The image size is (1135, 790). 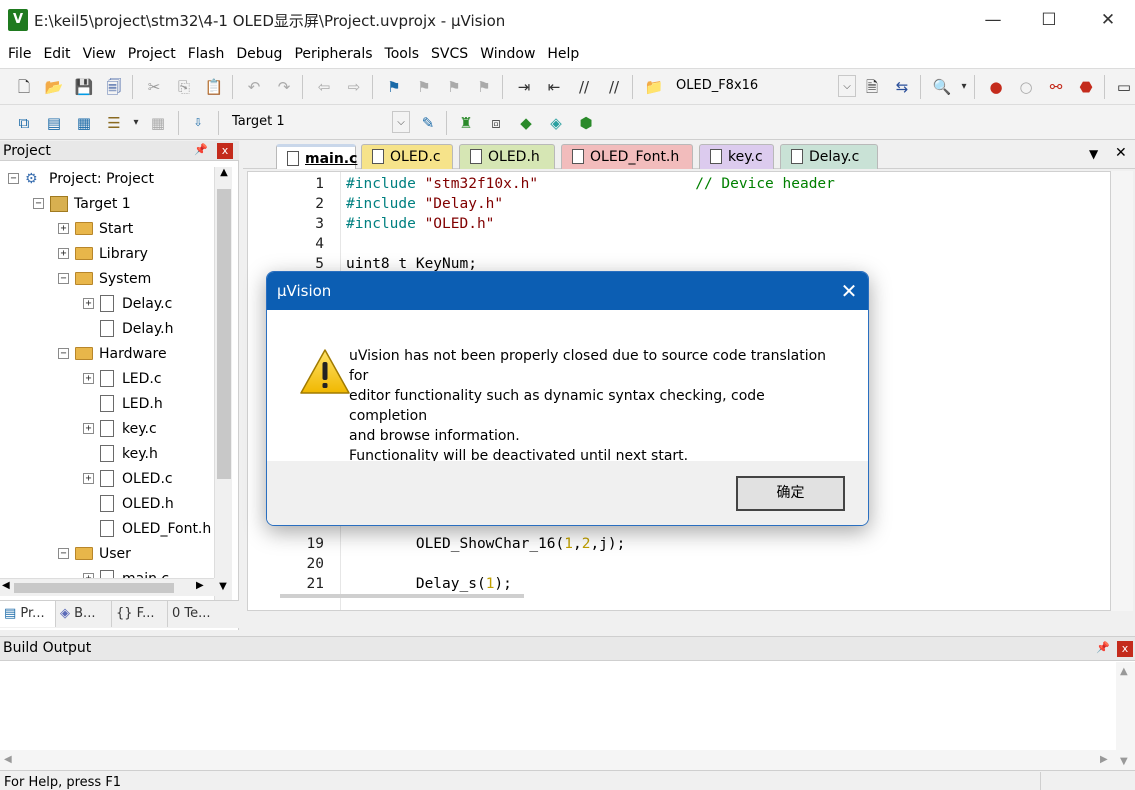 What do you see at coordinates (114, 87) in the screenshot?
I see `save-all-icon: 🗐` at bounding box center [114, 87].